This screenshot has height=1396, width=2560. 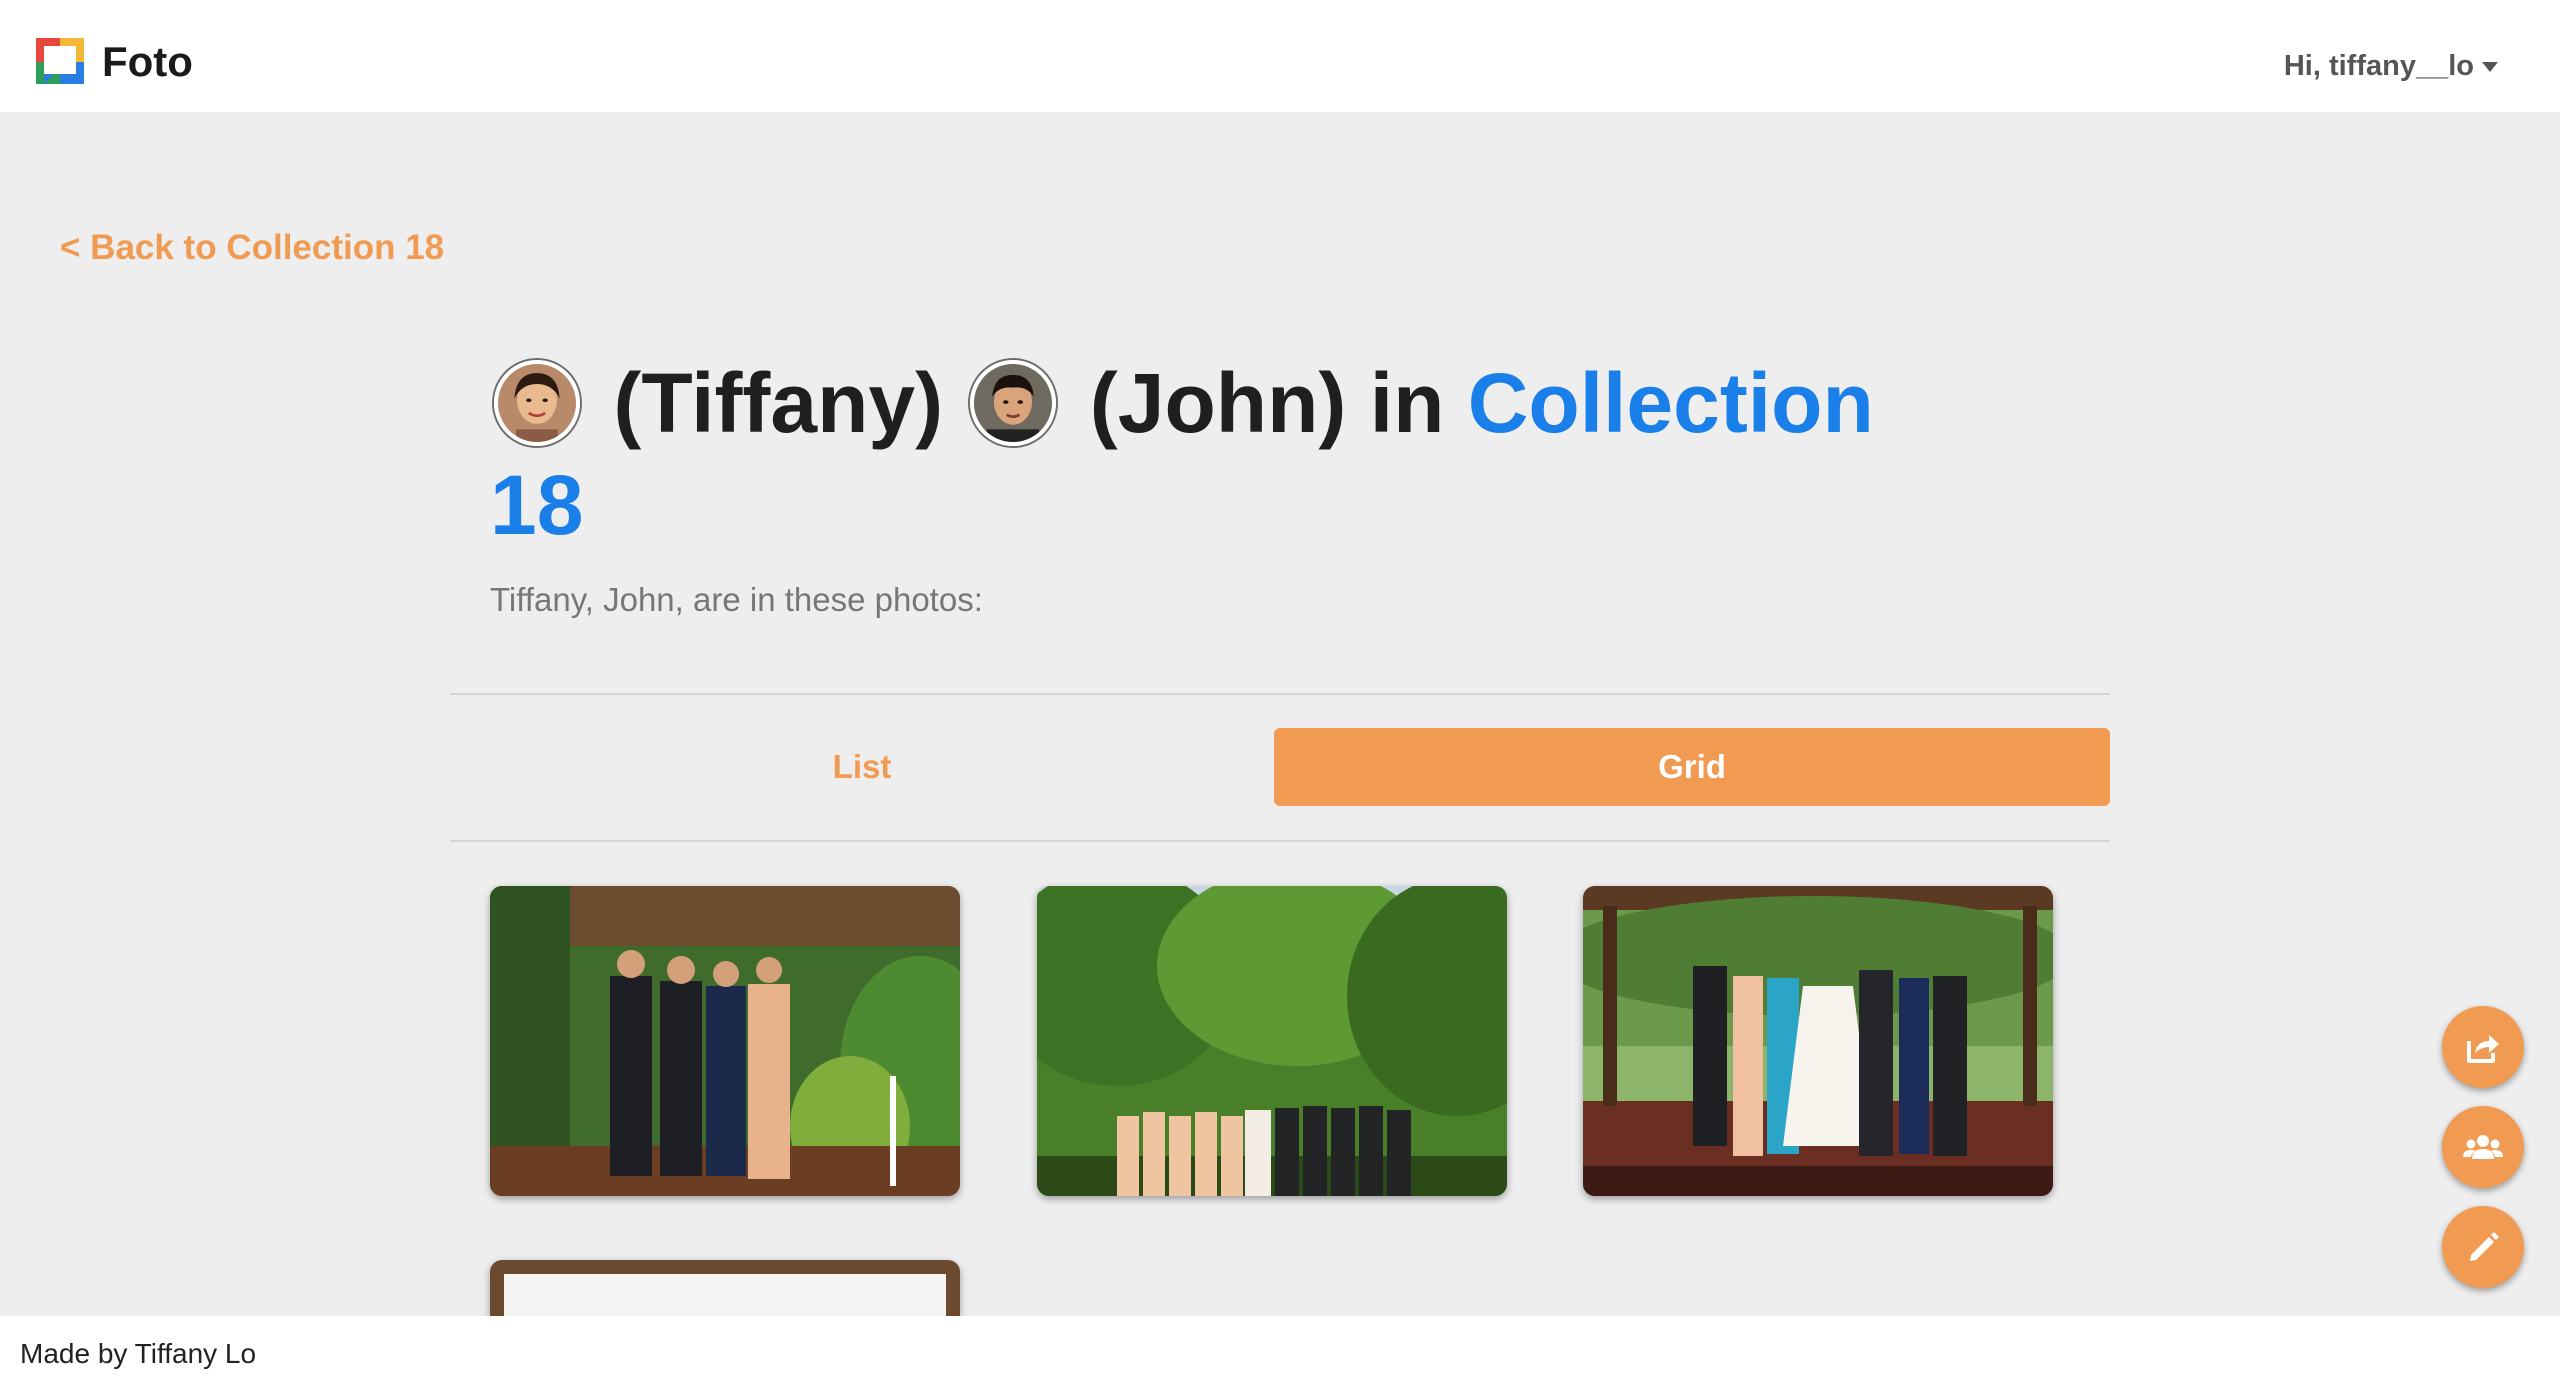 What do you see at coordinates (1280, 1356) in the screenshot?
I see `footer: Made by Tiffany Lo` at bounding box center [1280, 1356].